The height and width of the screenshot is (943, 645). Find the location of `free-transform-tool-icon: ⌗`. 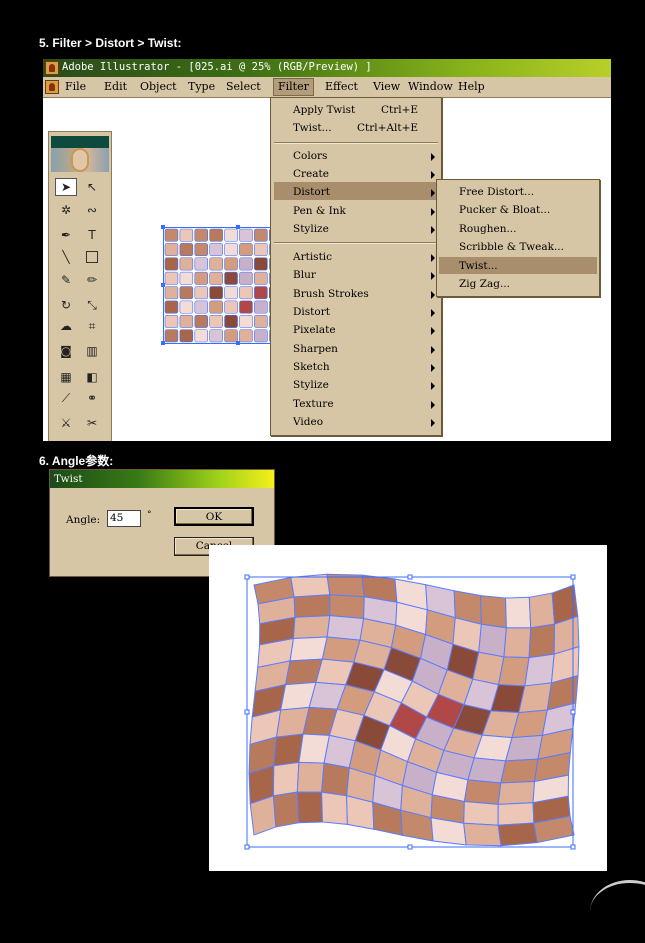

free-transform-tool-icon: ⌗ is located at coordinates (92, 326).